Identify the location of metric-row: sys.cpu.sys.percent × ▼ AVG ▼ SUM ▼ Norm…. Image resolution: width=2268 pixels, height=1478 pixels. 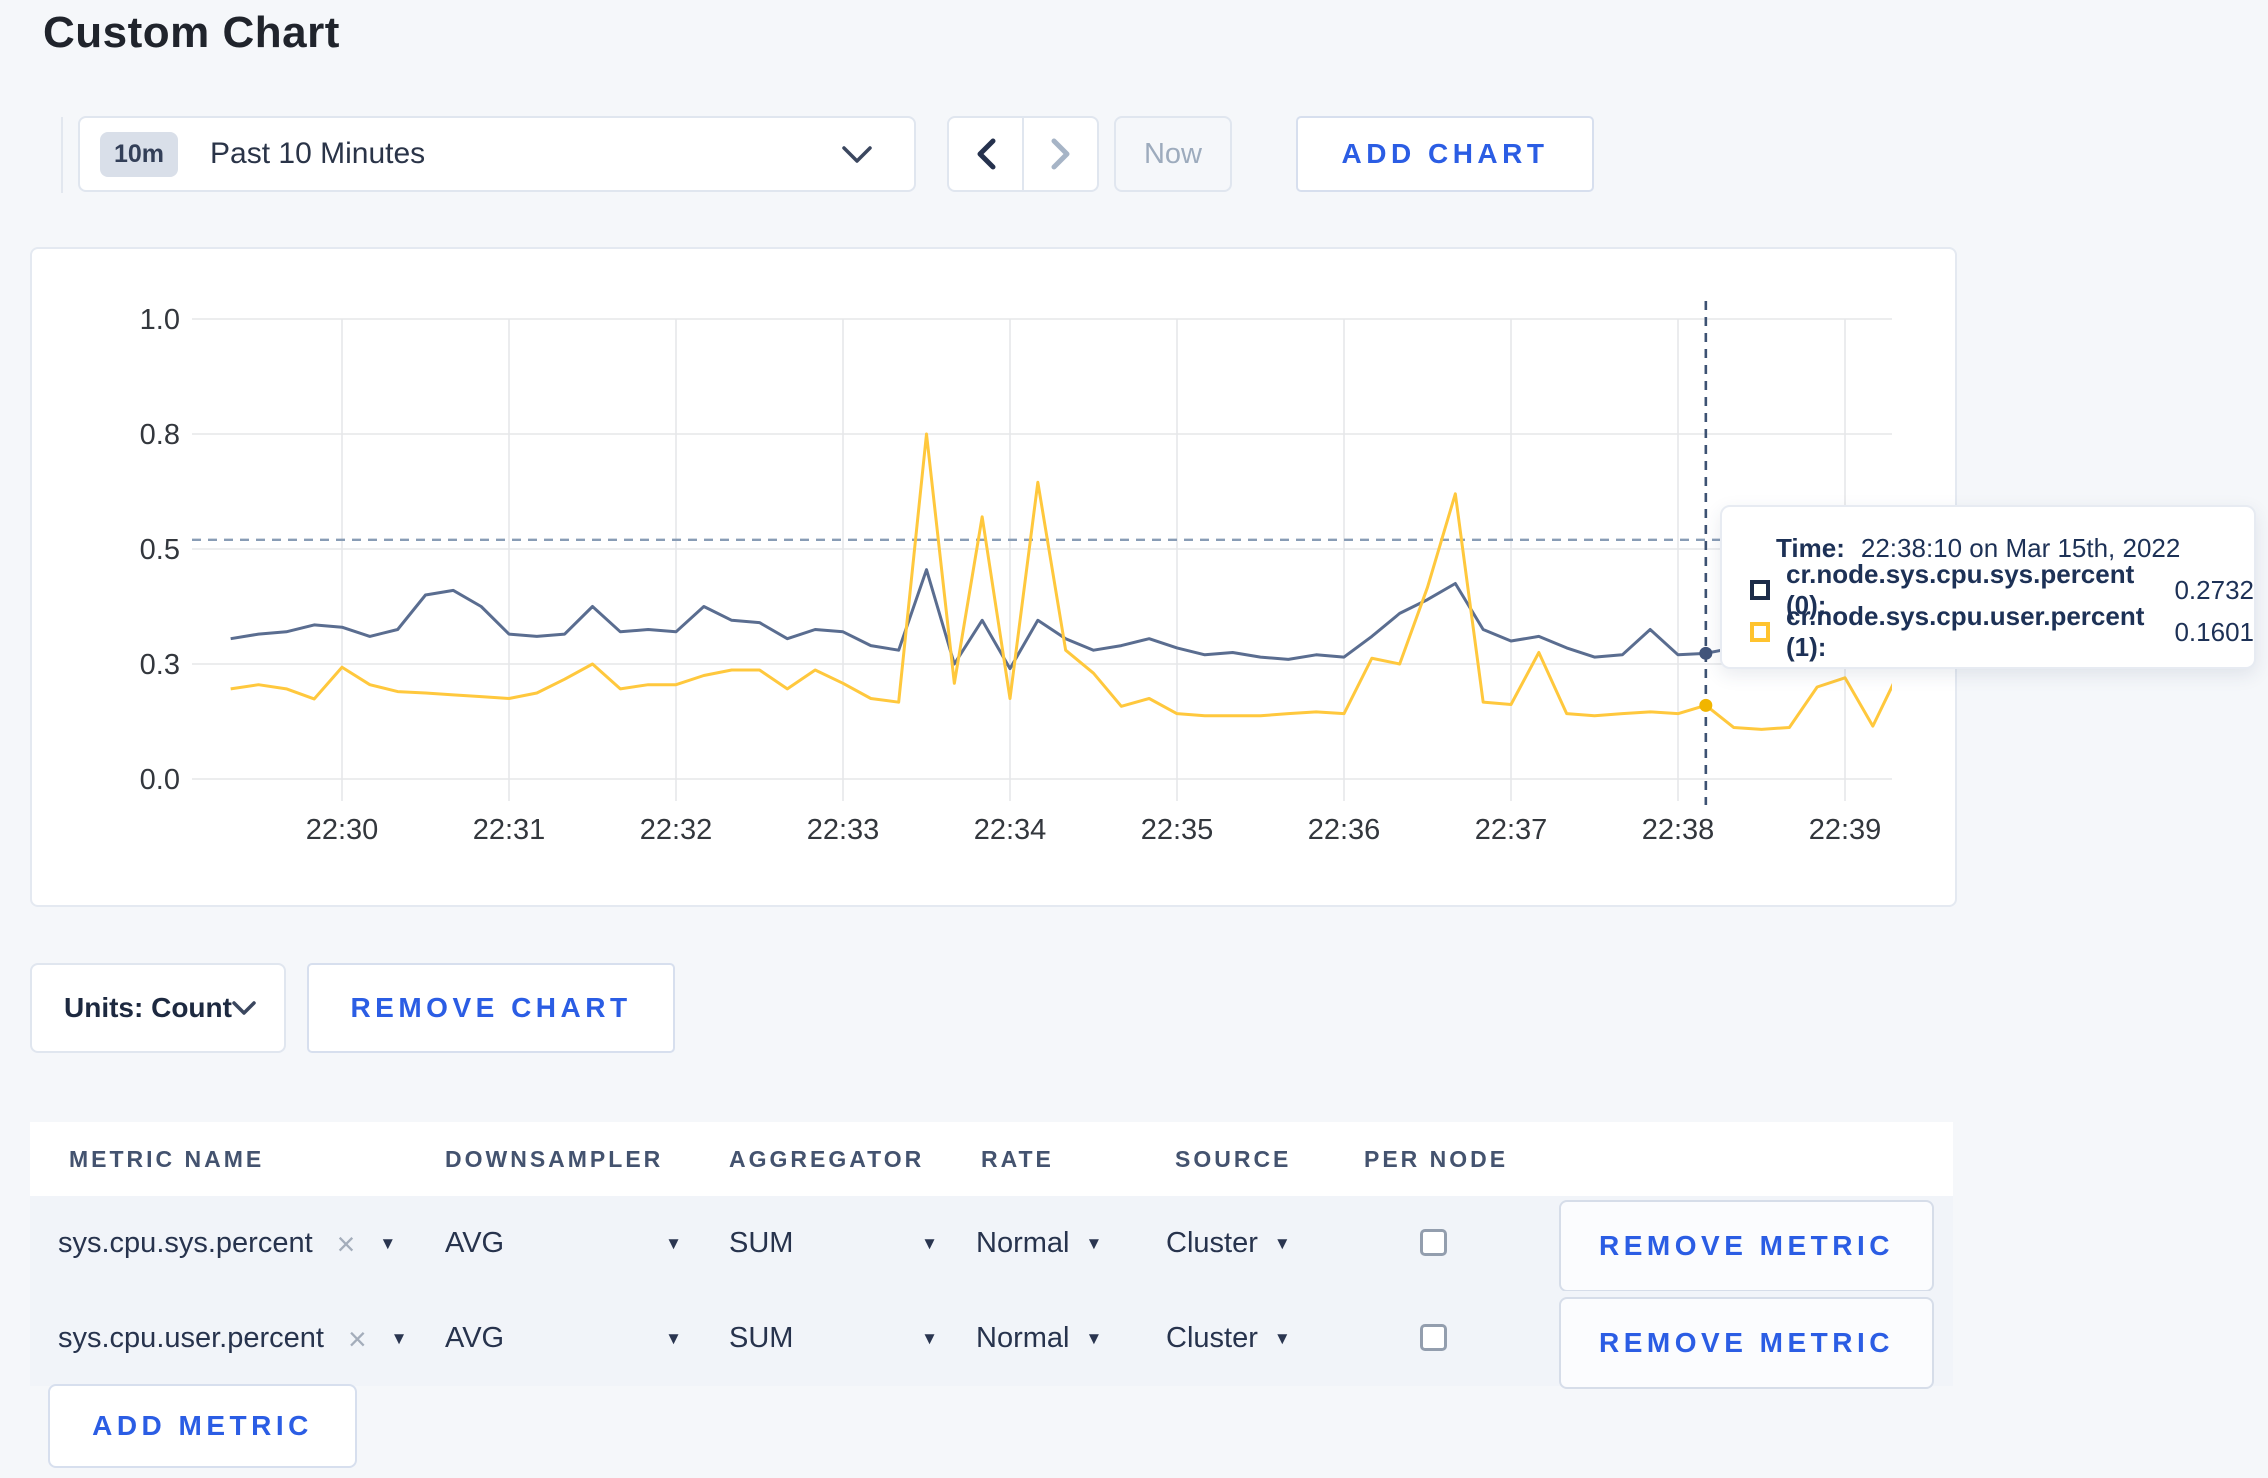
(991, 1244).